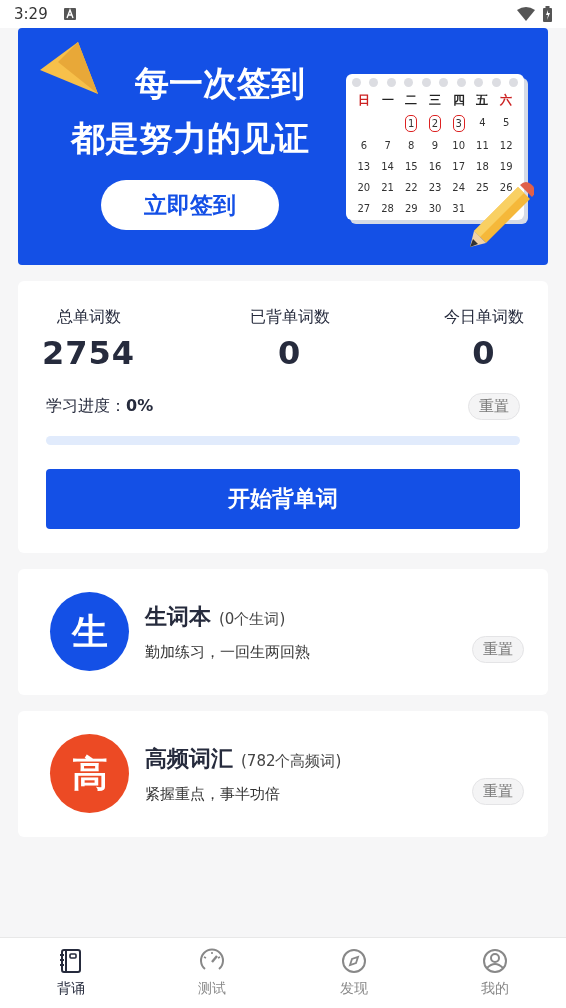 This screenshot has width=566, height=1008. Describe the element at coordinates (364, 166) in the screenshot. I see `calendar-day: 13` at that location.